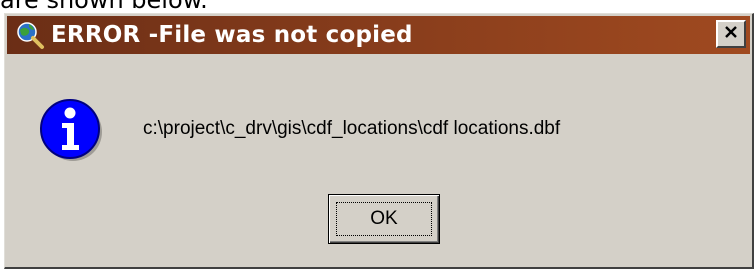  What do you see at coordinates (71, 130) in the screenshot?
I see `info-icon` at bounding box center [71, 130].